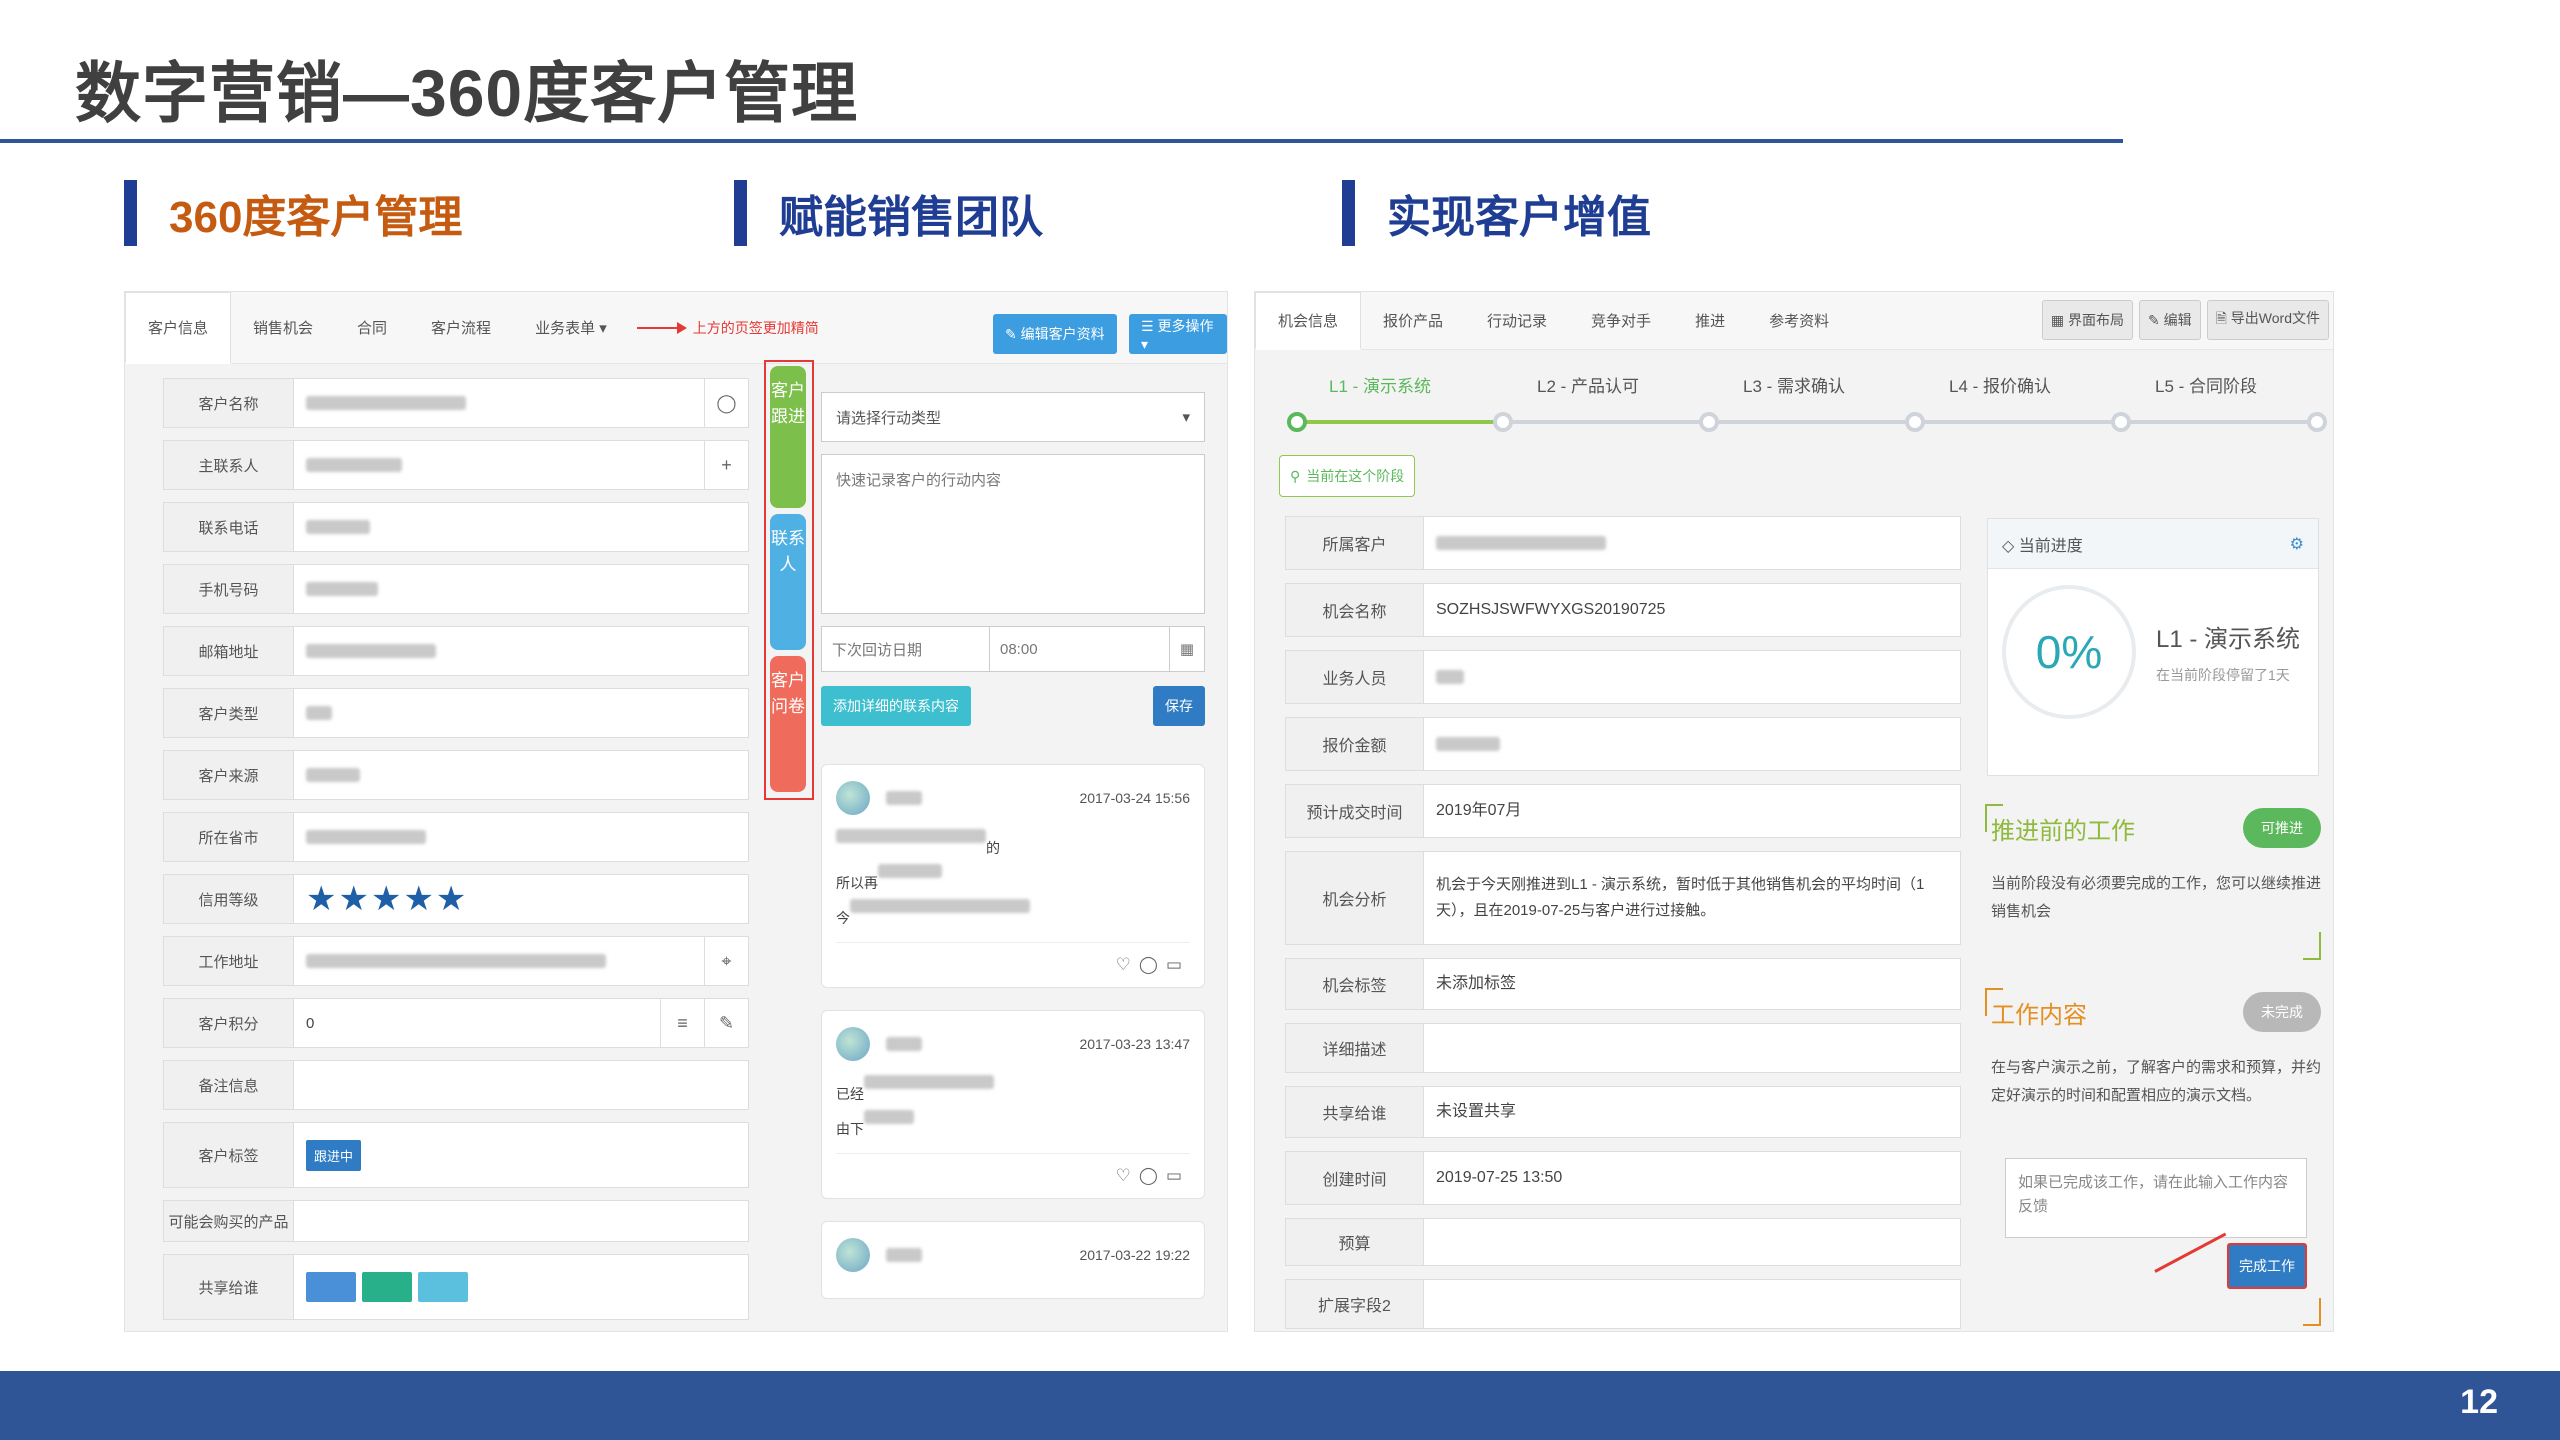 Image resolution: width=2560 pixels, height=1440 pixels. Describe the element at coordinates (682, 1023) in the screenshot. I see `list-icon: ≡` at that location.